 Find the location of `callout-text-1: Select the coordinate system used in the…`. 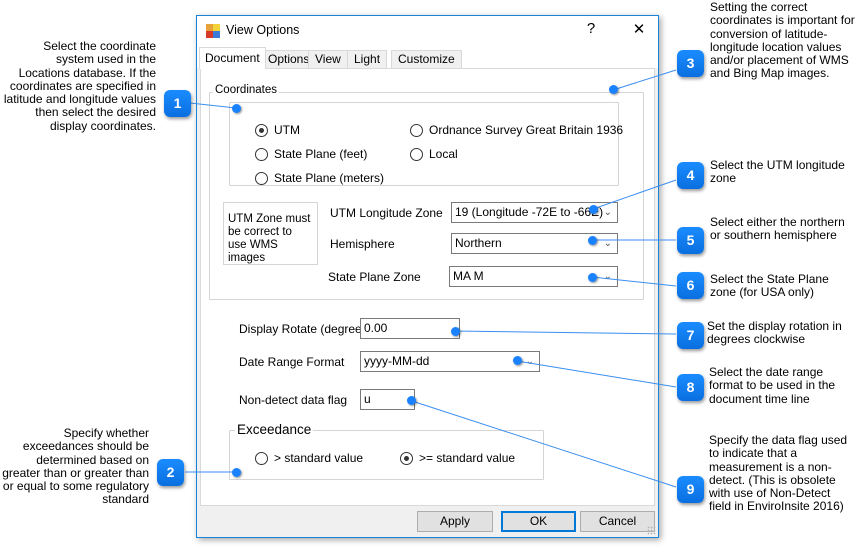

callout-text-1: Select the coordinate system used in the… is located at coordinates (79, 86).